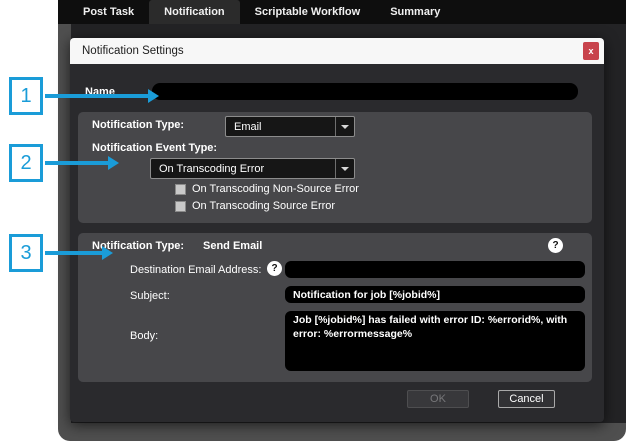 Image resolution: width=626 pixels, height=447 pixels. Describe the element at coordinates (264, 206) in the screenshot. I see `checkbox-label: On Transcoding Source Error` at that location.